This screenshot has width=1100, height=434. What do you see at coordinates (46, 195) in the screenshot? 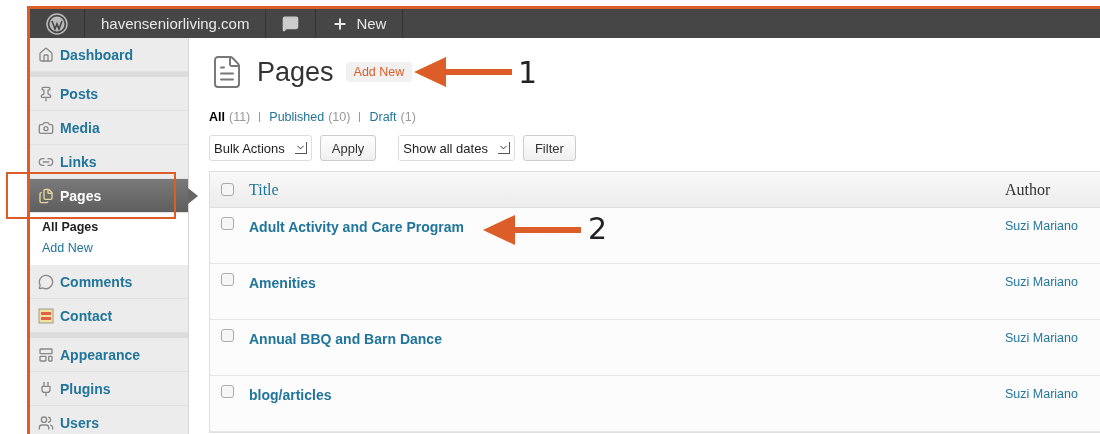
I see `pages-icon` at bounding box center [46, 195].